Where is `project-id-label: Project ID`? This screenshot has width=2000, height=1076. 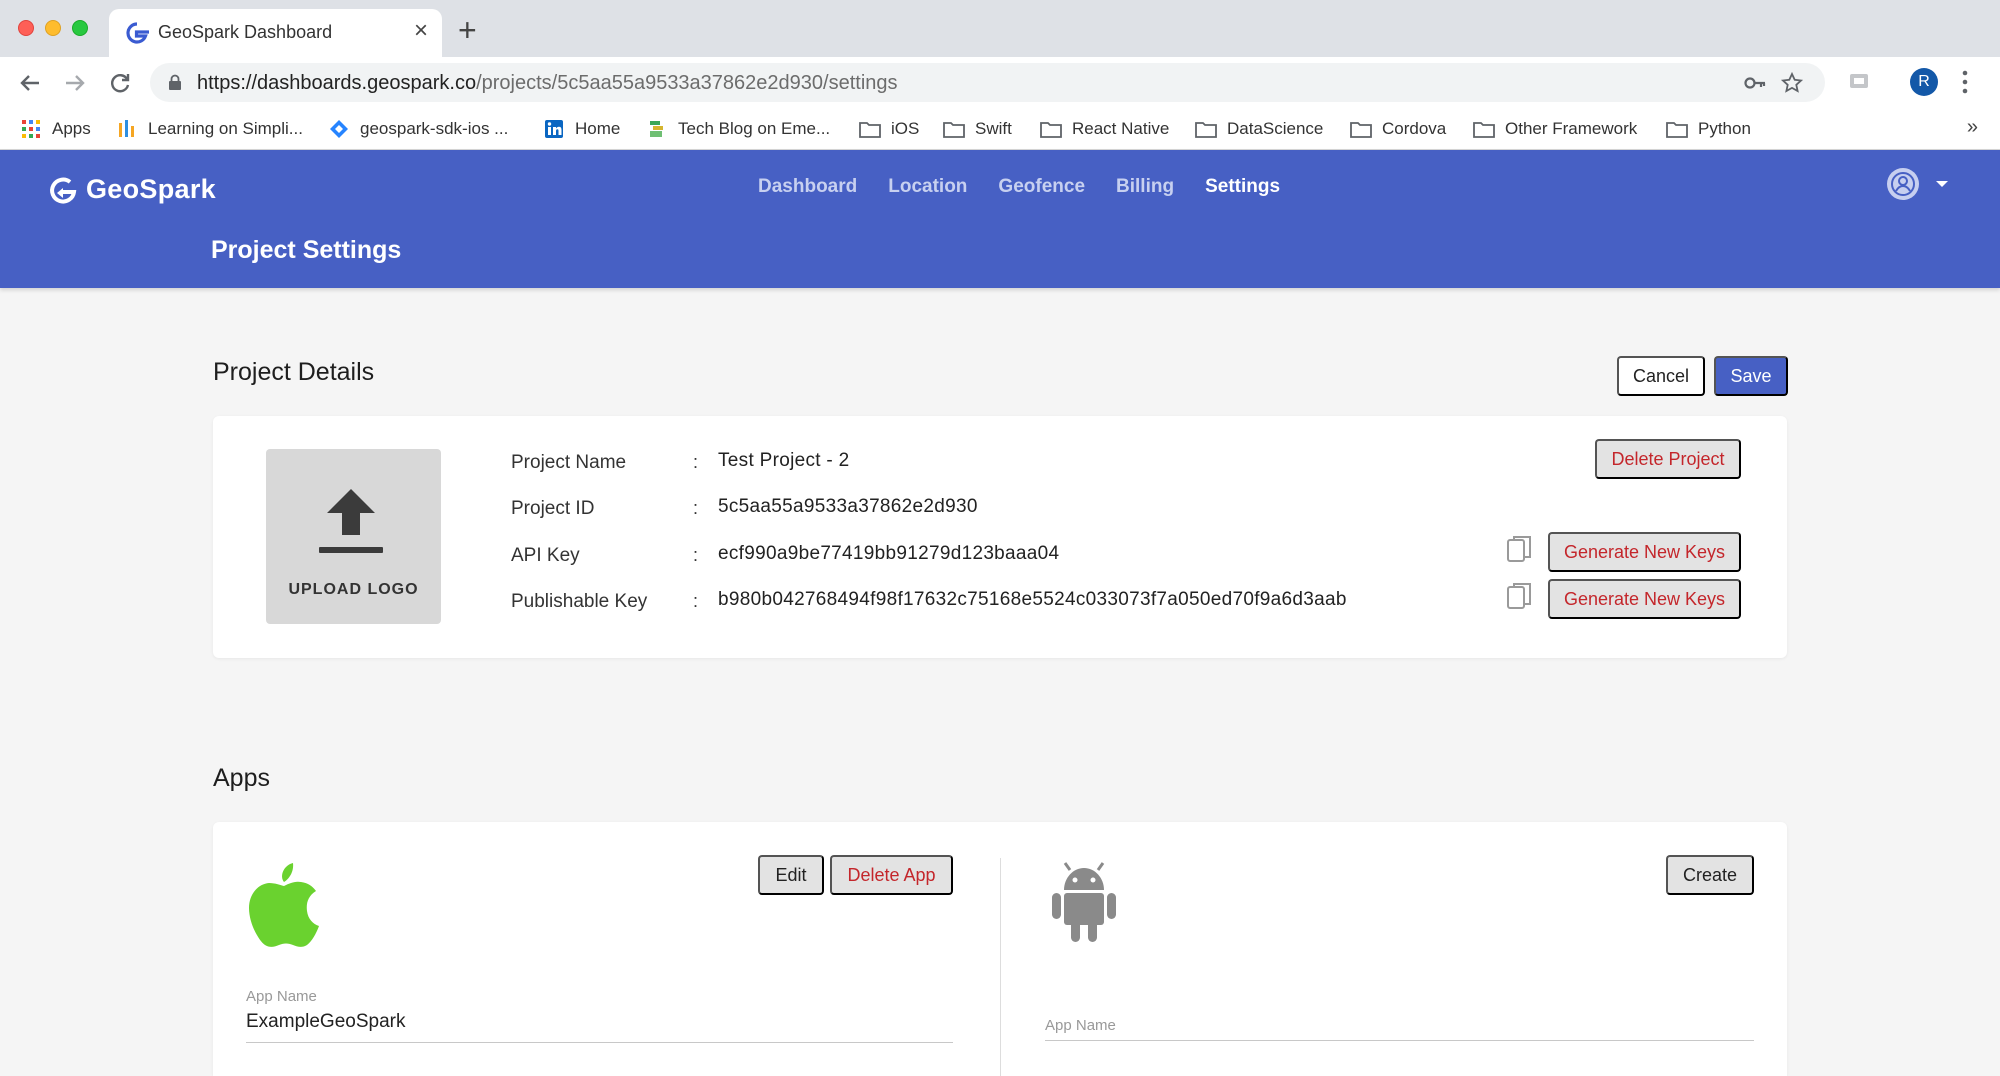 project-id-label: Project ID is located at coordinates (553, 508).